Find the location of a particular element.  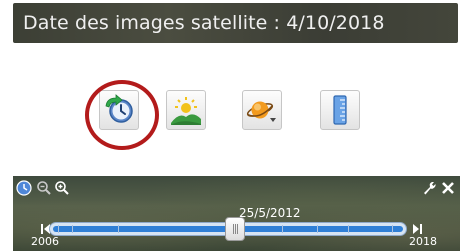

planet-icon is located at coordinates (261, 111).